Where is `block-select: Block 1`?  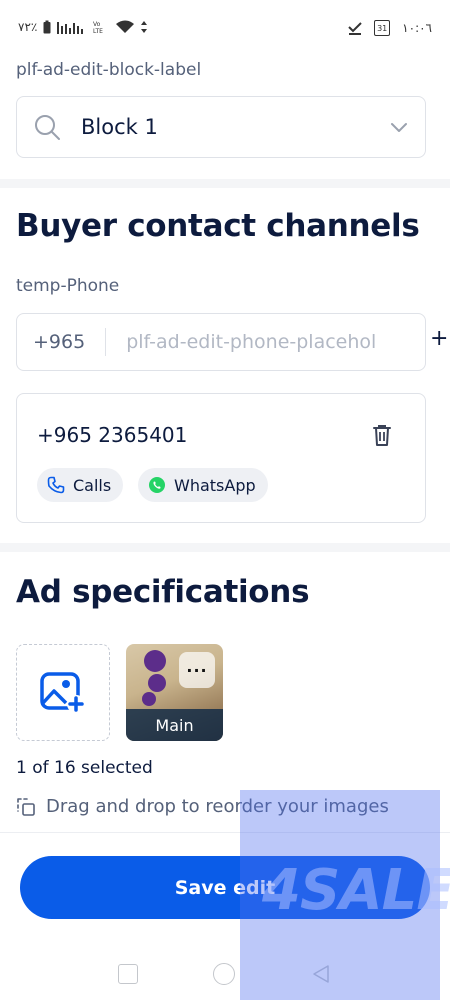
block-select: Block 1 is located at coordinates (221, 127).